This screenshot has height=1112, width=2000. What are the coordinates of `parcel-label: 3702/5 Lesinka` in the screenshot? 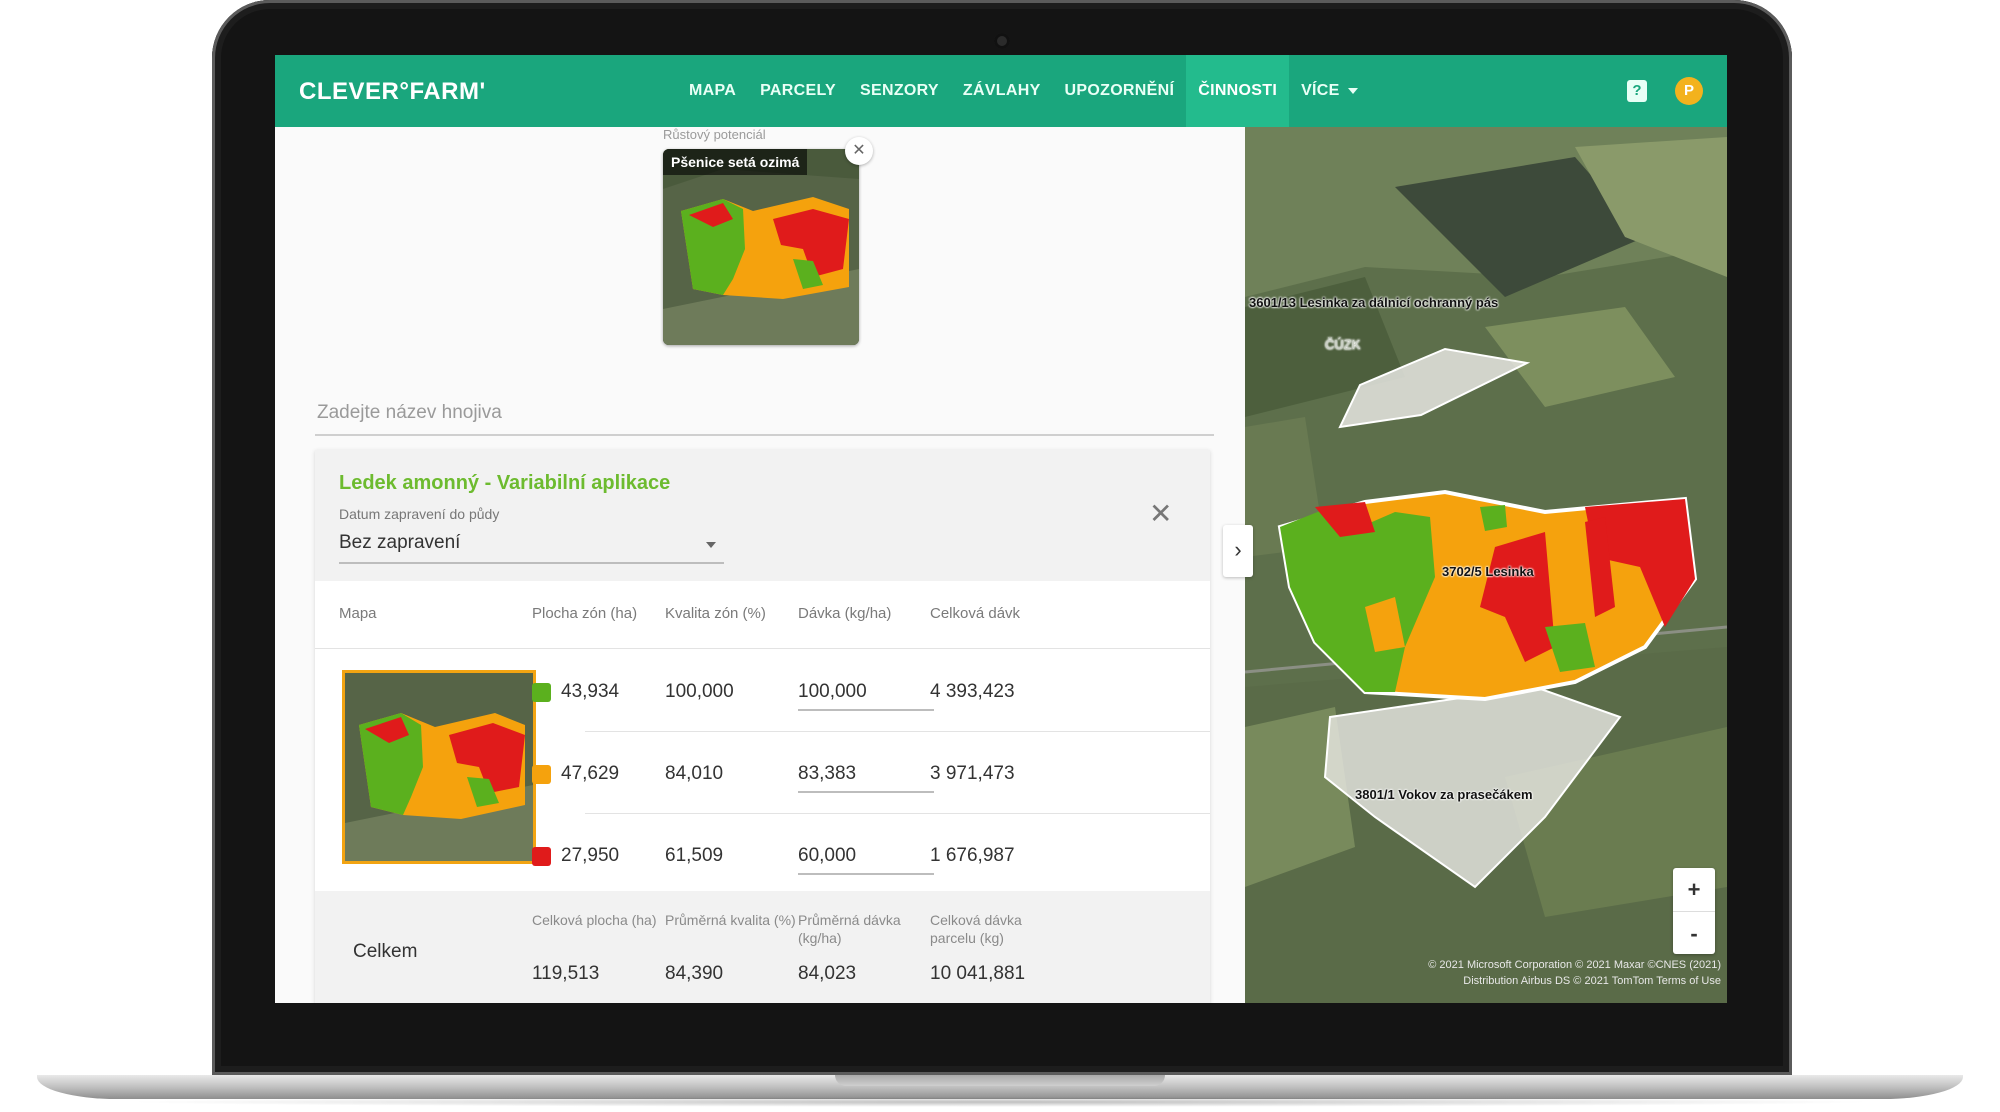 It's located at (1488, 571).